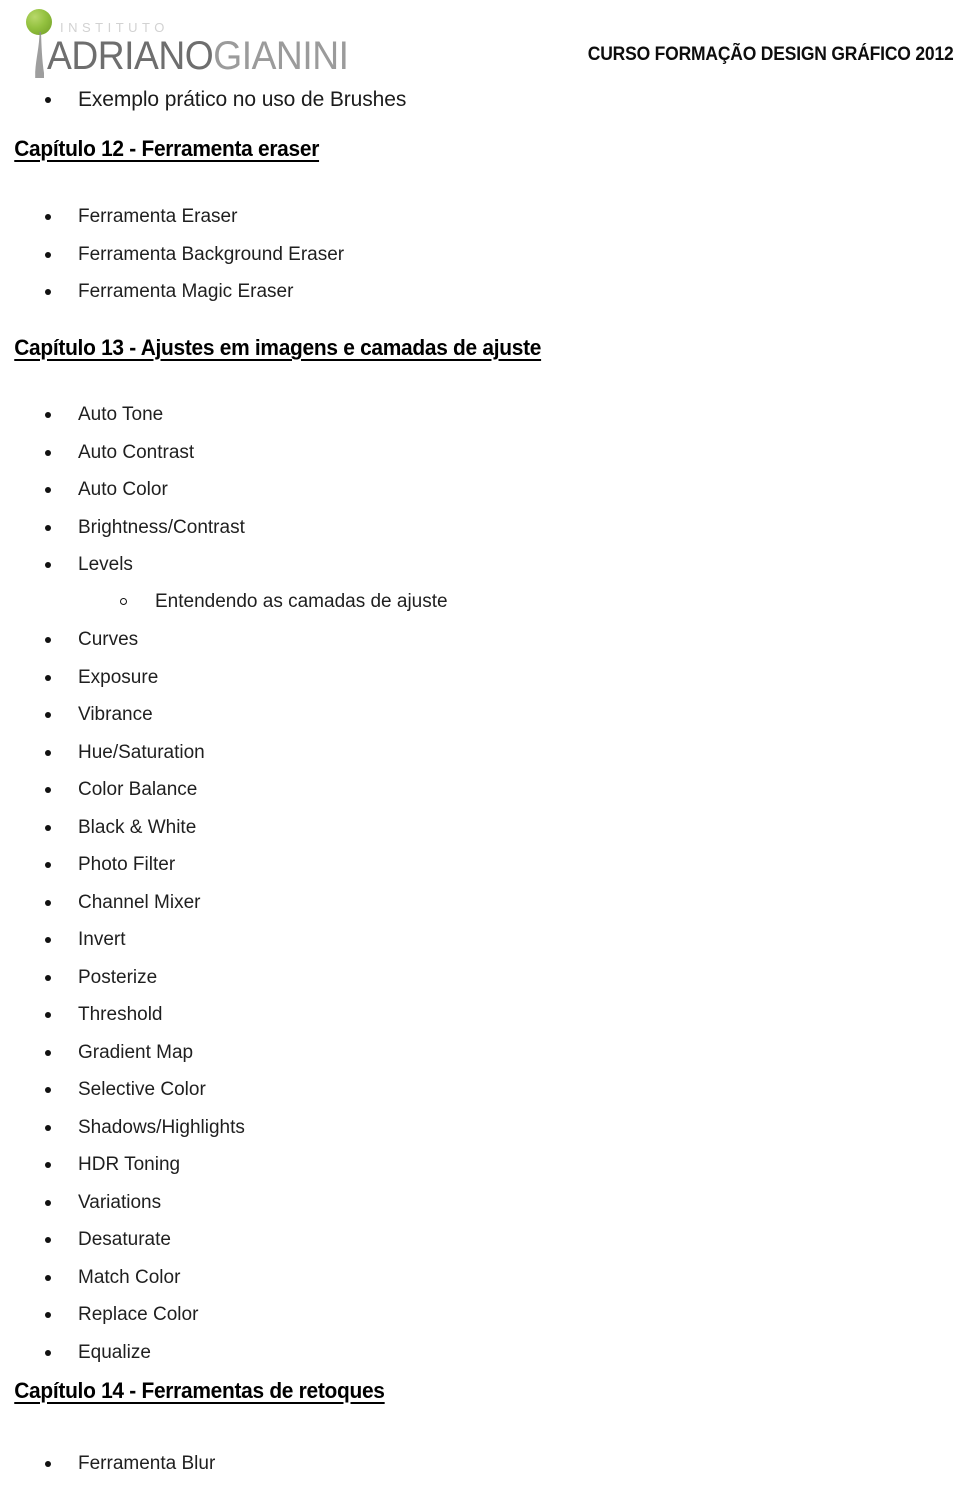 The height and width of the screenshot is (1501, 960). What do you see at coordinates (141, 752) in the screenshot?
I see `list-item-label: Hue/Saturation` at bounding box center [141, 752].